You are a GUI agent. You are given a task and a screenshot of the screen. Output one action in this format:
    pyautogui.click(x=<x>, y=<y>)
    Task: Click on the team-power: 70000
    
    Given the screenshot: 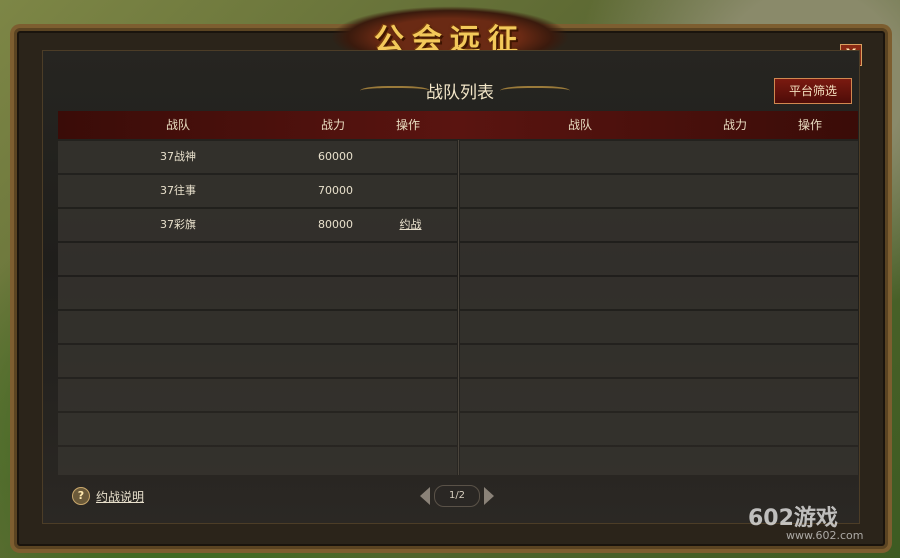 What is the action you would take?
    pyautogui.click(x=335, y=190)
    